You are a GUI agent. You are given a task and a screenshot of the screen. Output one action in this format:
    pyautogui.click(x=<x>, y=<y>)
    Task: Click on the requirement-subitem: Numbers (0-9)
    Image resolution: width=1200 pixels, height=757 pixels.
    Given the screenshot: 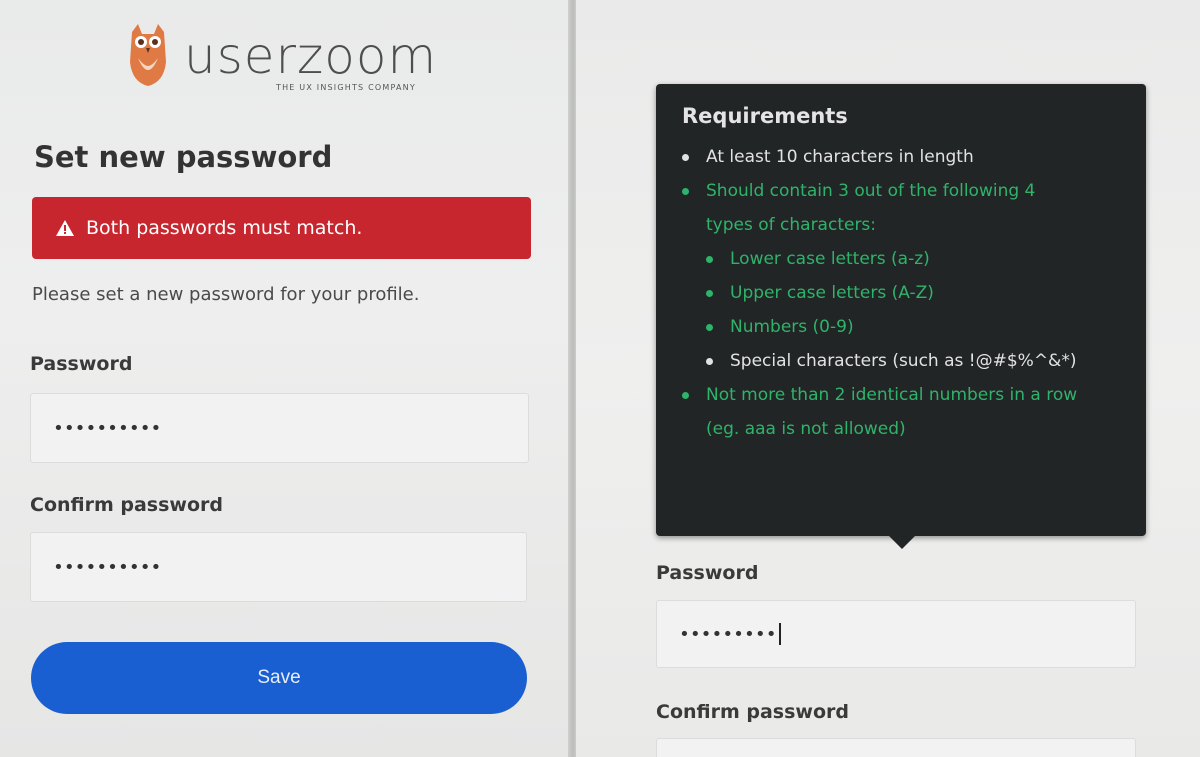 What is the action you would take?
    pyautogui.click(x=913, y=327)
    